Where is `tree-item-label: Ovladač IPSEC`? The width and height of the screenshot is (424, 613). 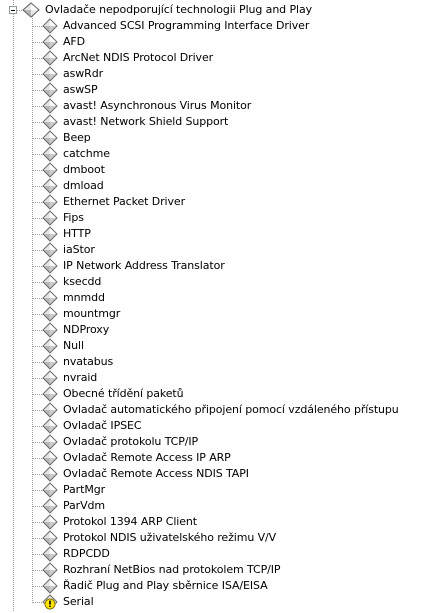
tree-item-label: Ovladač IPSEC is located at coordinates (102, 425).